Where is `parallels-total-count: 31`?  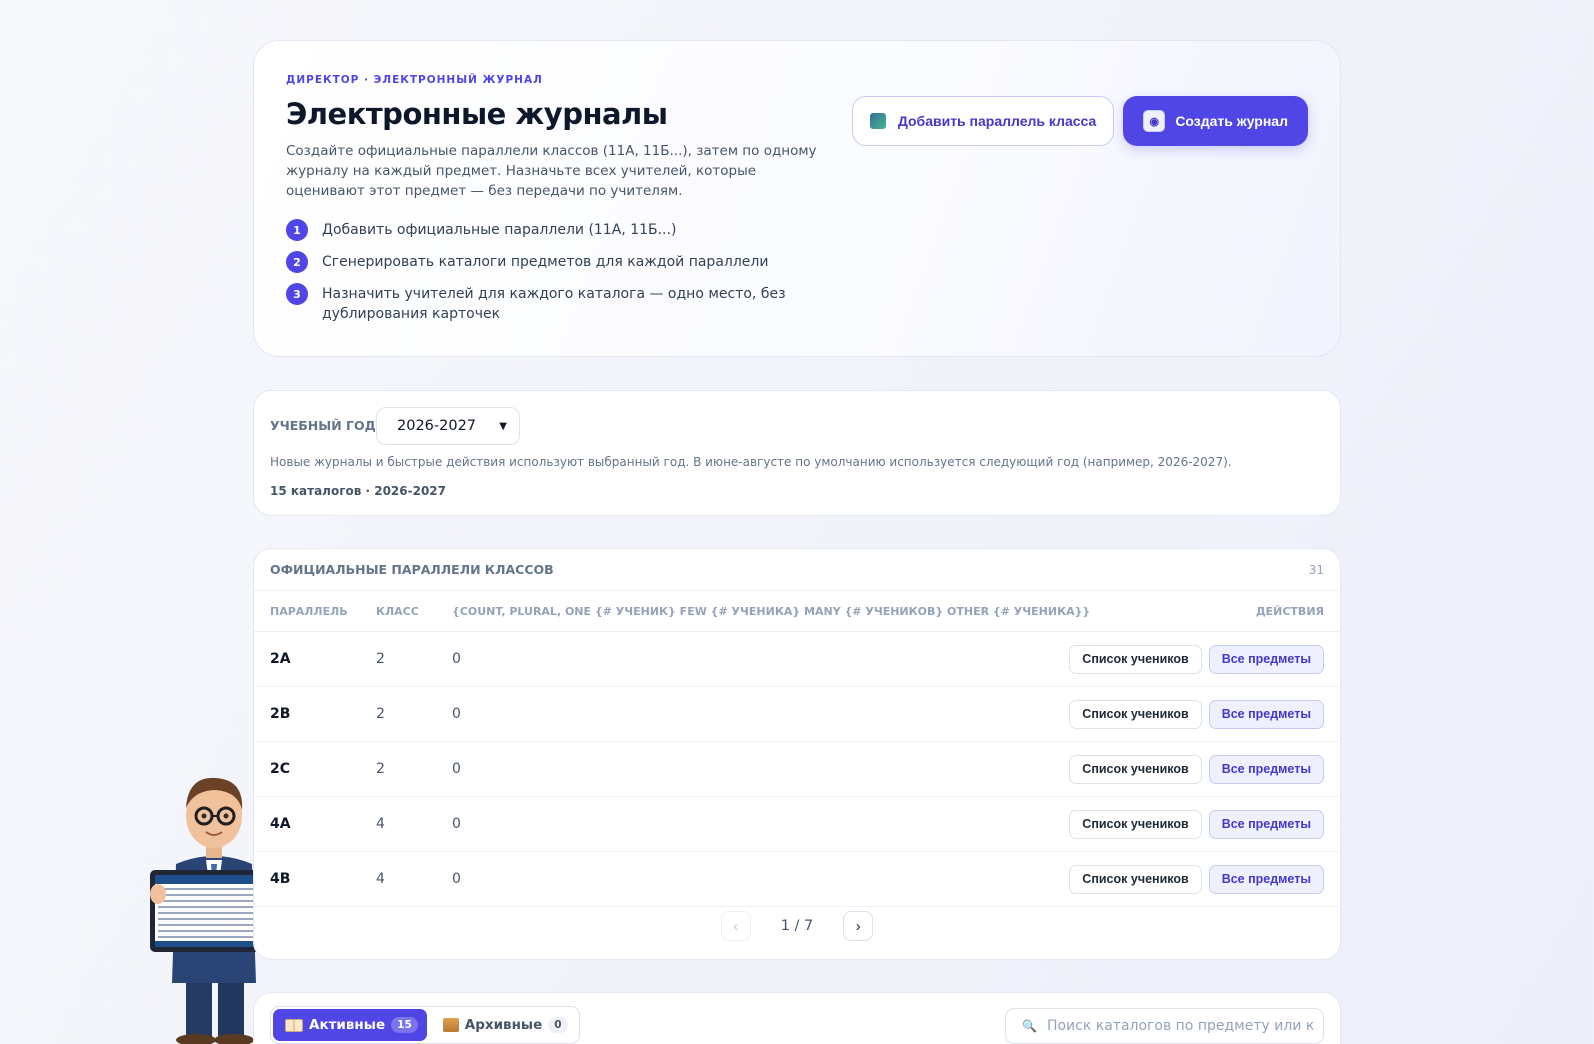 parallels-total-count: 31 is located at coordinates (1316, 569).